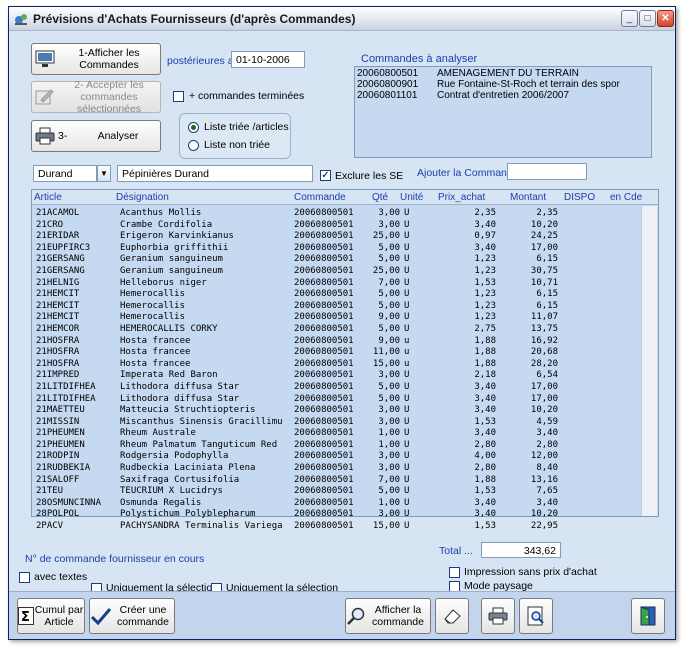 Image resolution: width=688 pixels, height=652 pixels. What do you see at coordinates (96, 136) in the screenshot?
I see `analyze-button: 3- Analyser` at bounding box center [96, 136].